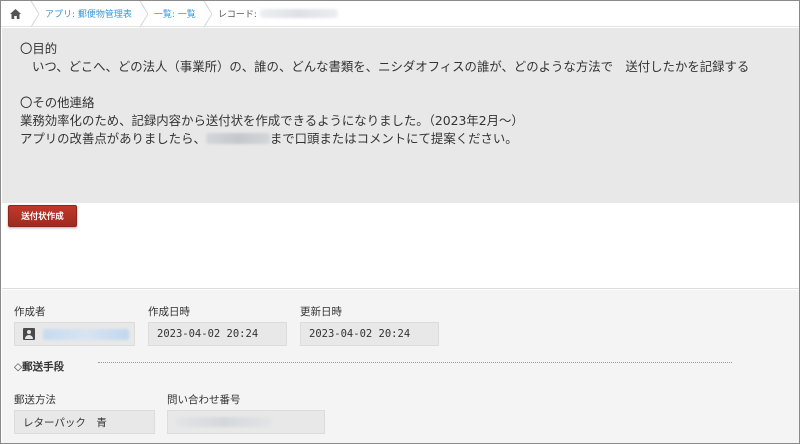  What do you see at coordinates (35, 400) in the screenshot?
I see `shipping-method-label: 郵送方法` at bounding box center [35, 400].